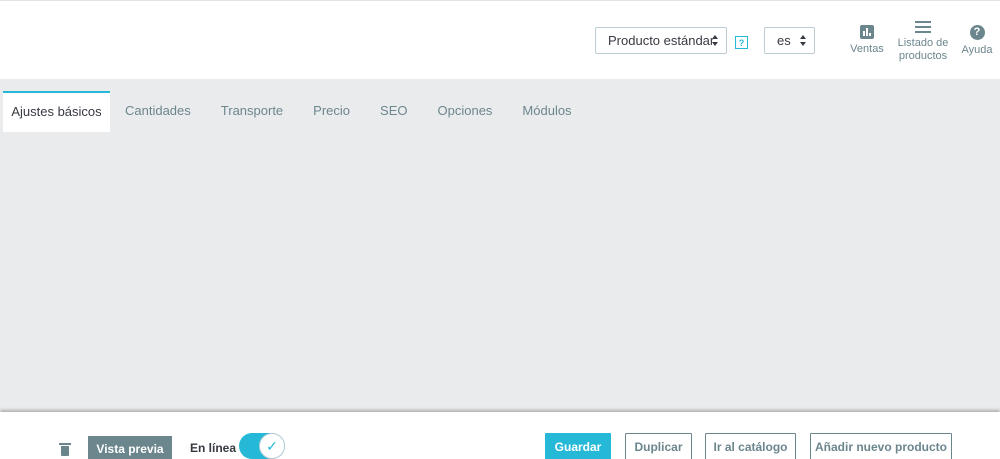 The image size is (1000, 459). Describe the element at coordinates (977, 50) in the screenshot. I see `help-label: Ayuda` at that location.